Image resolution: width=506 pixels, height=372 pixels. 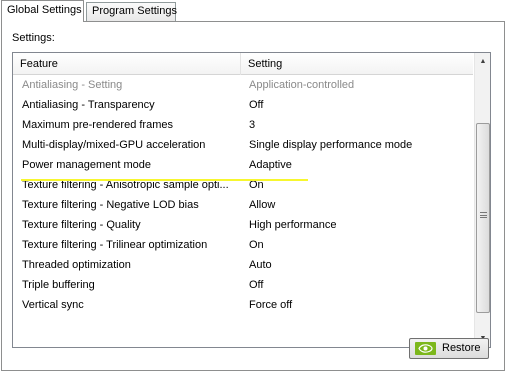 What do you see at coordinates (243, 105) in the screenshot?
I see `table-row: Antialiasing - Transparency Off` at bounding box center [243, 105].